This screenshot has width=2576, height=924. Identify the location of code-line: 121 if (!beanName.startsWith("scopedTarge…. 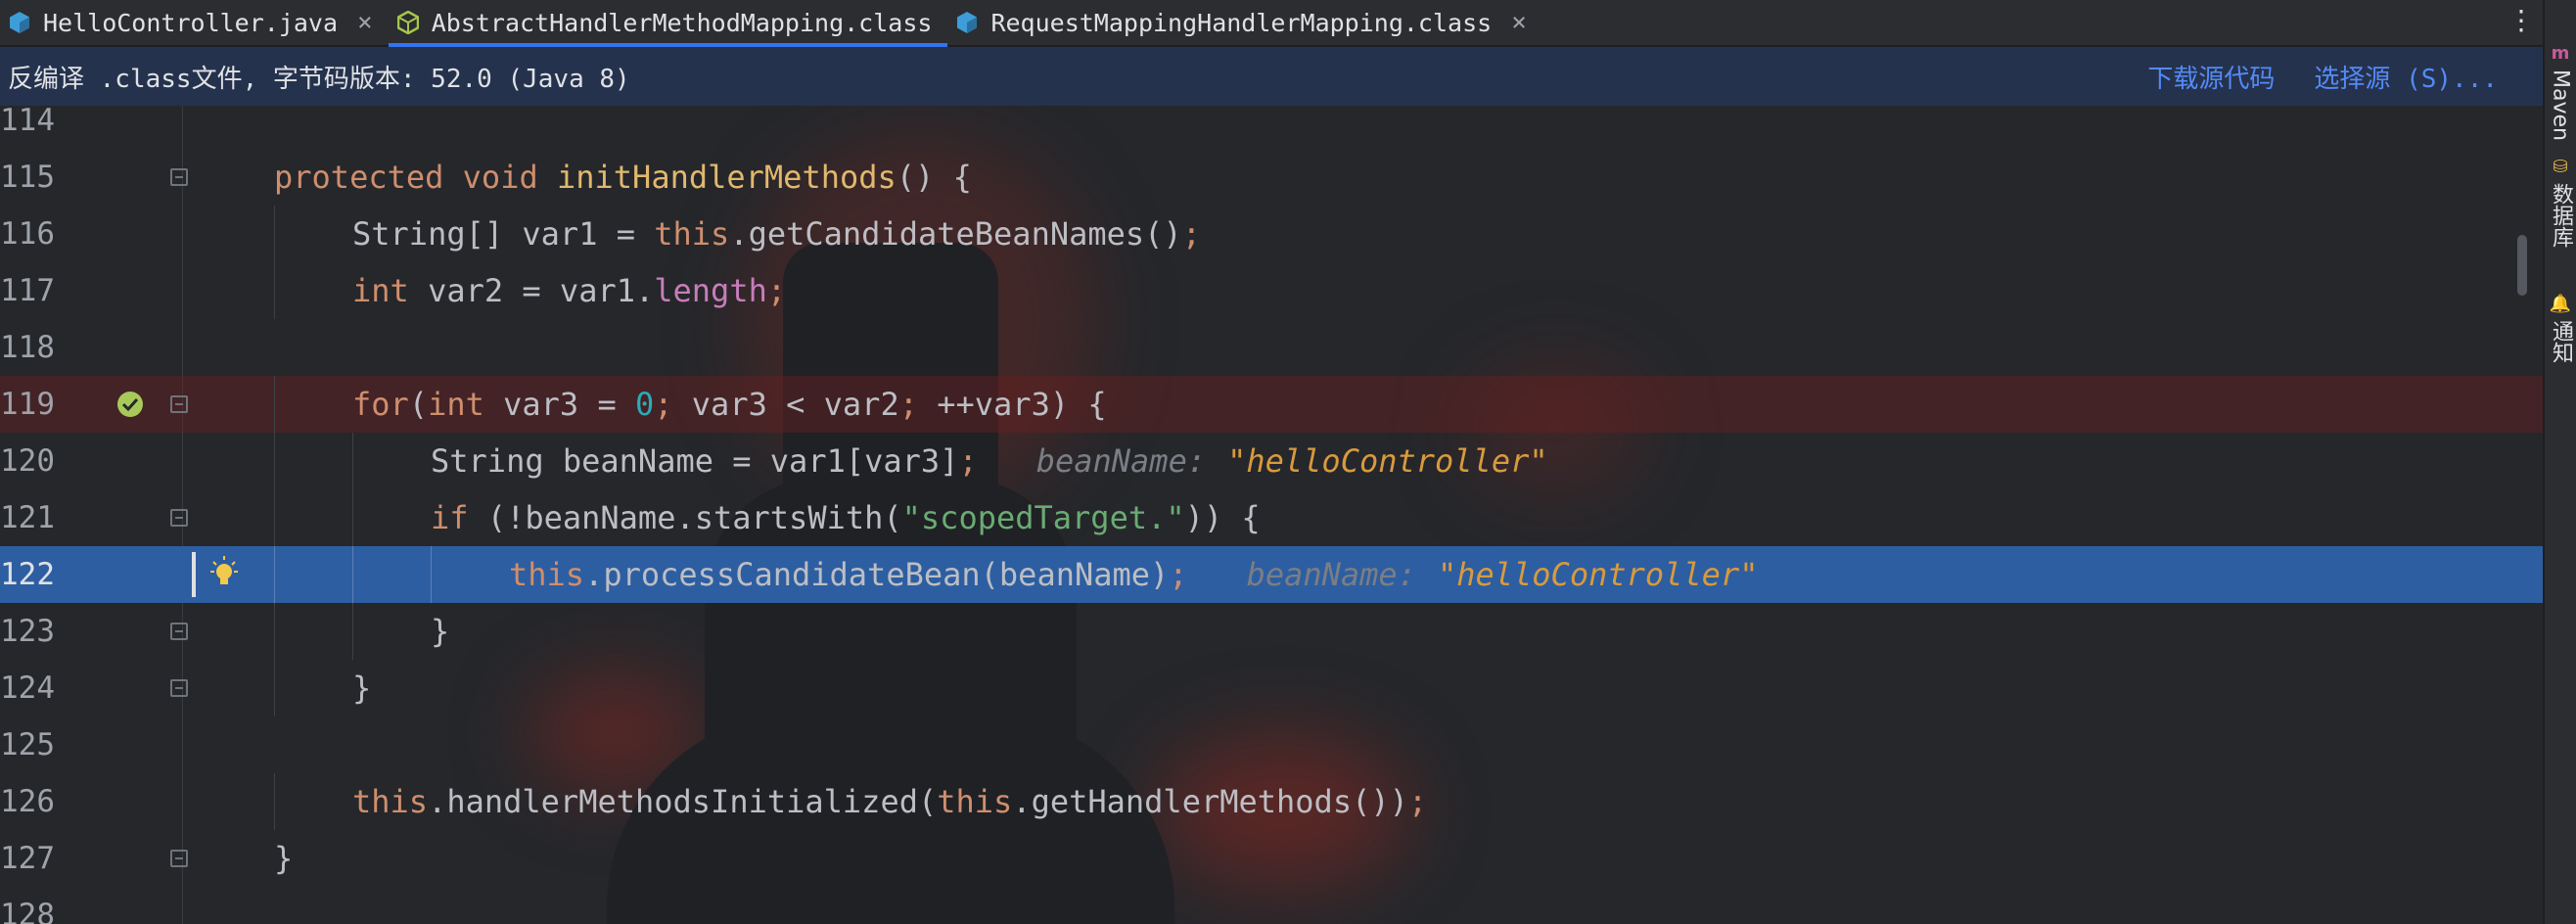
(1271, 517).